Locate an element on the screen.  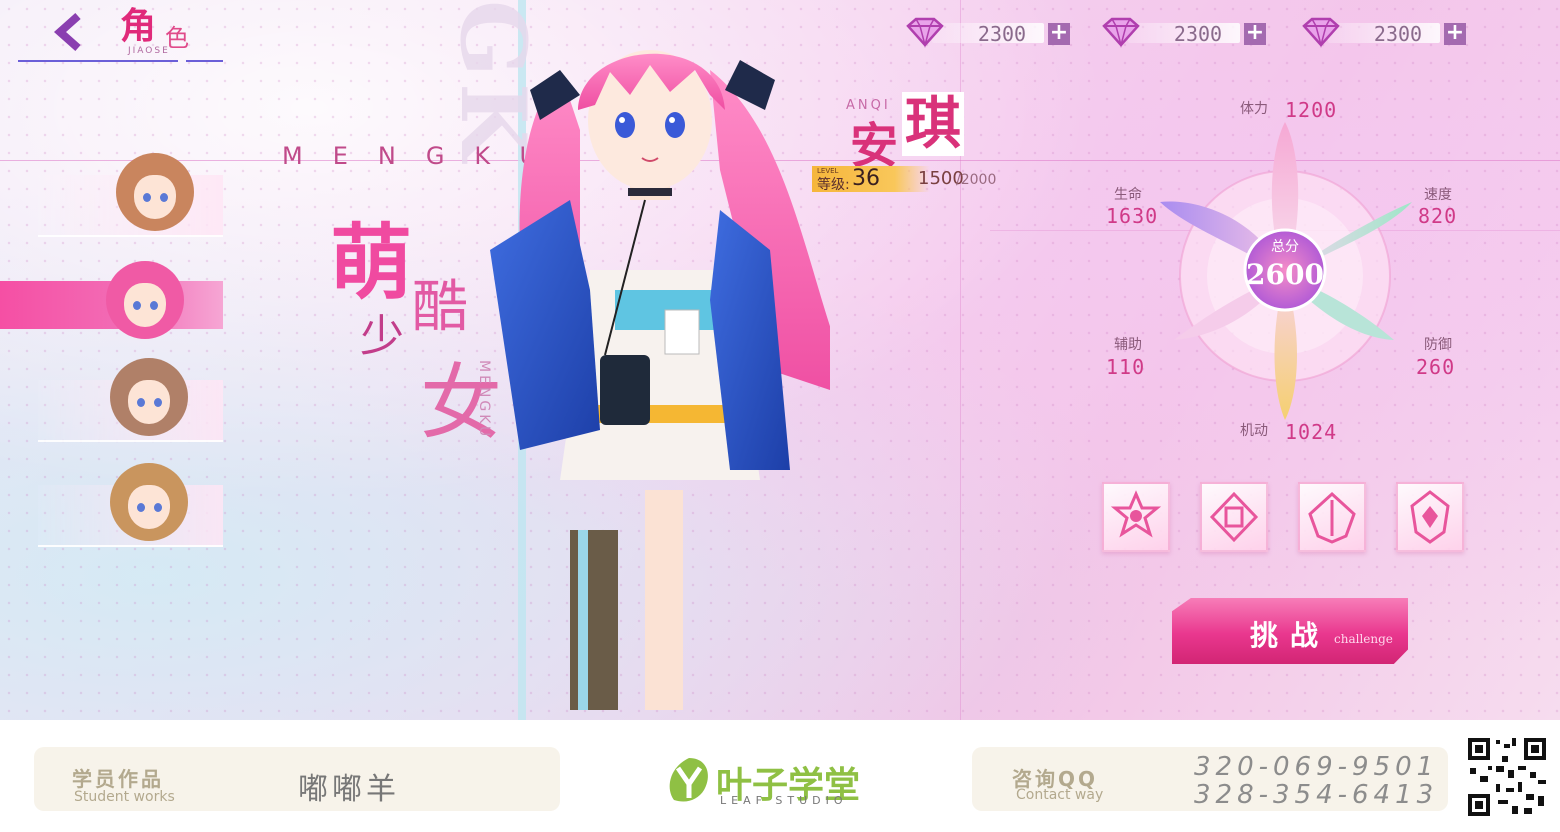
currency-gem-3: 2300 + is located at coordinates (1383, 32).